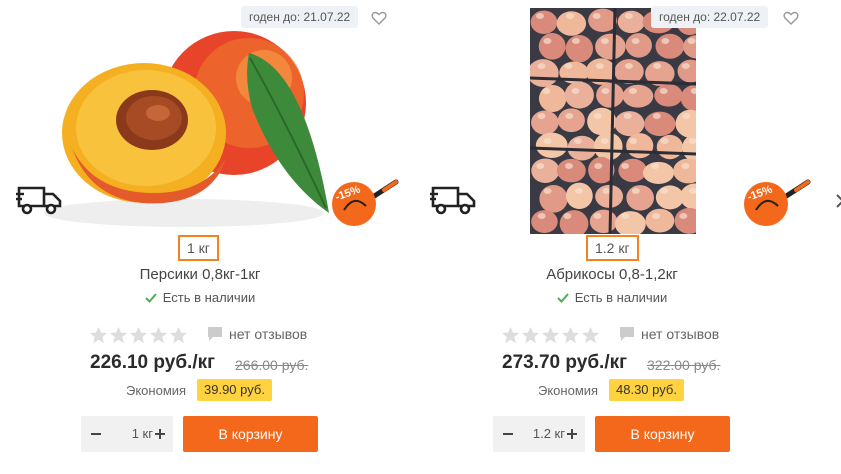 This screenshot has width=841, height=474. What do you see at coordinates (272, 365) in the screenshot?
I see `old-price: 266.00 руб.` at bounding box center [272, 365].